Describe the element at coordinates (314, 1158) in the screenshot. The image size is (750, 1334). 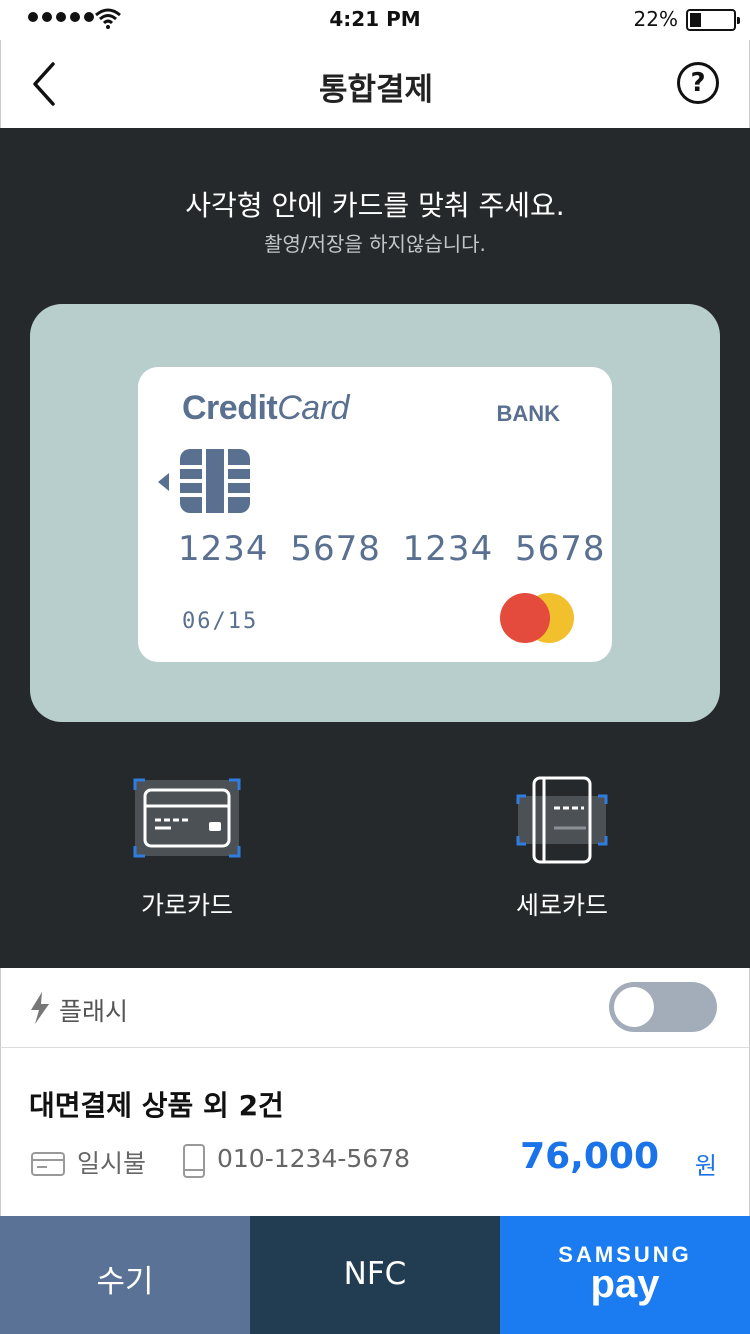
I see `phone-number: 010-1234-5678` at that location.